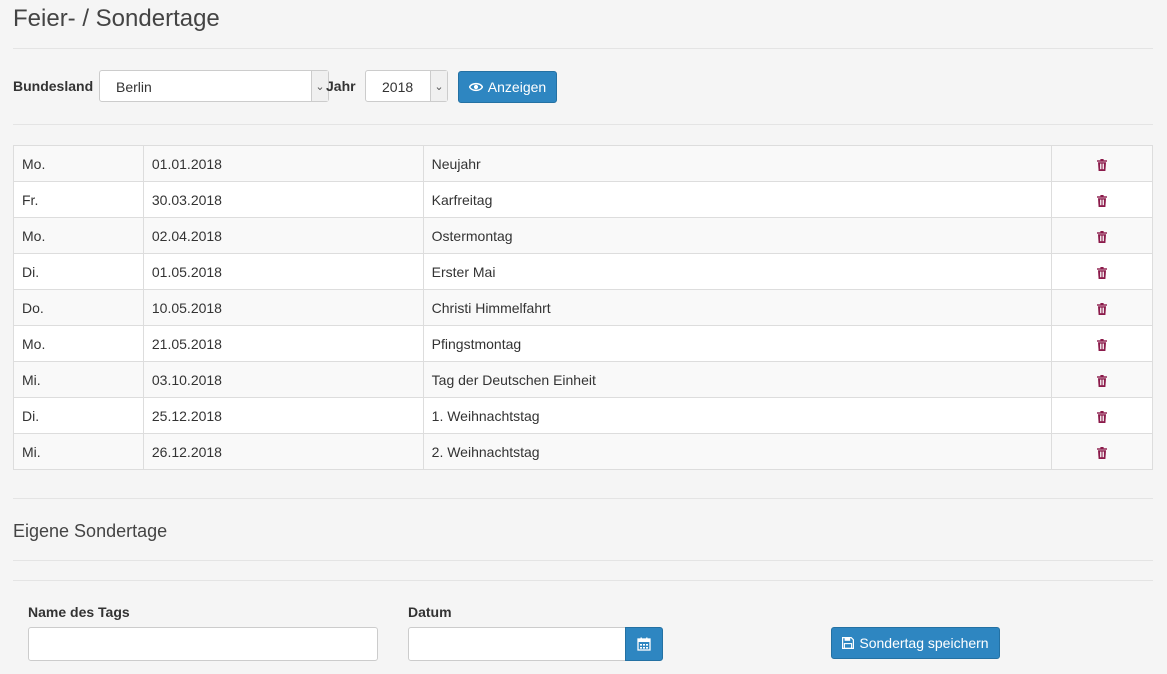 The image size is (1167, 674). Describe the element at coordinates (438, 86) in the screenshot. I see `chevron-down-icon: ⌄` at that location.